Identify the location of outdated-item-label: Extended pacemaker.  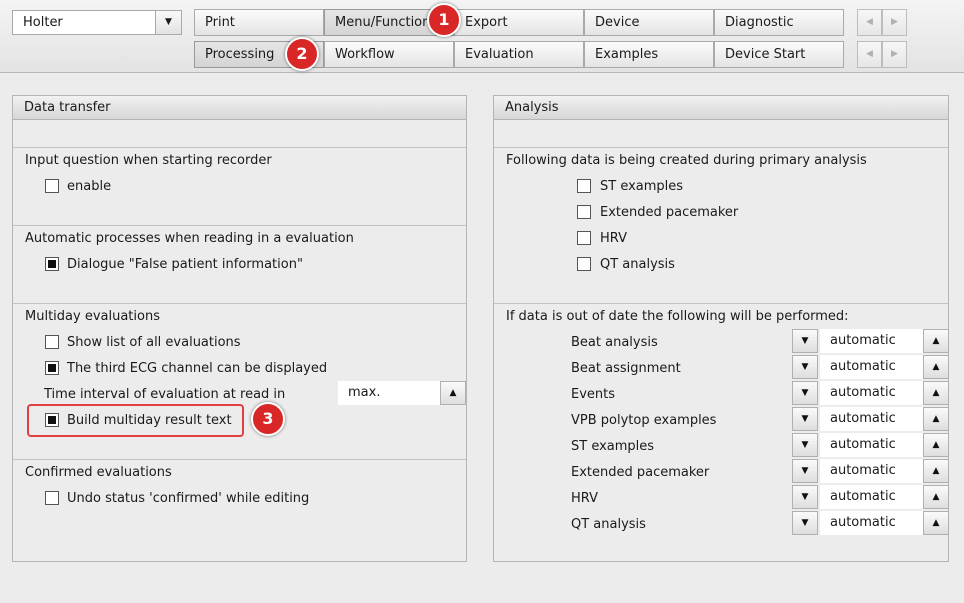
(640, 472).